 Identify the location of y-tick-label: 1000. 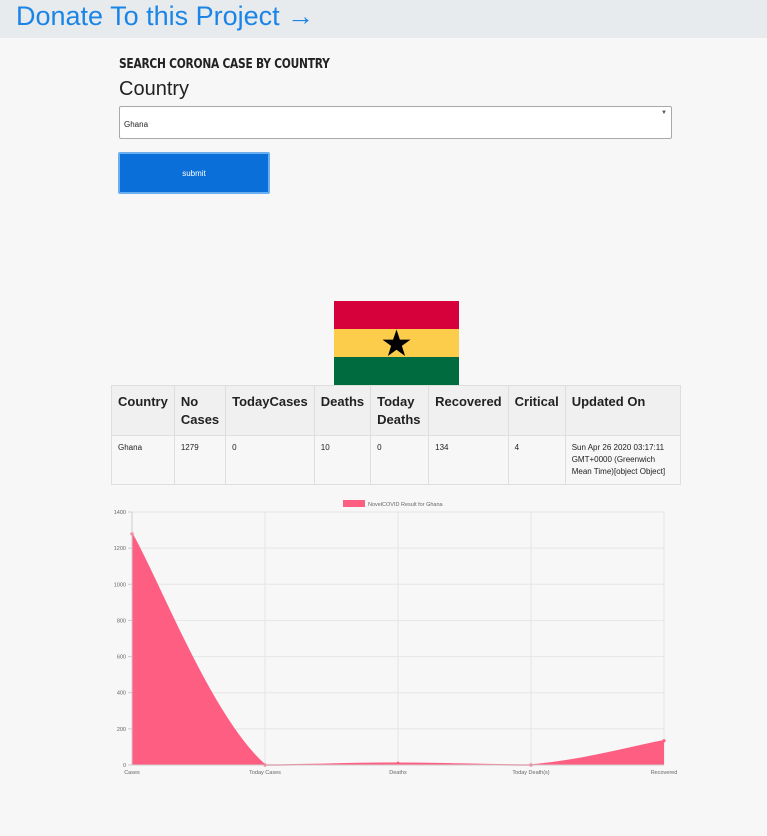
(120, 585).